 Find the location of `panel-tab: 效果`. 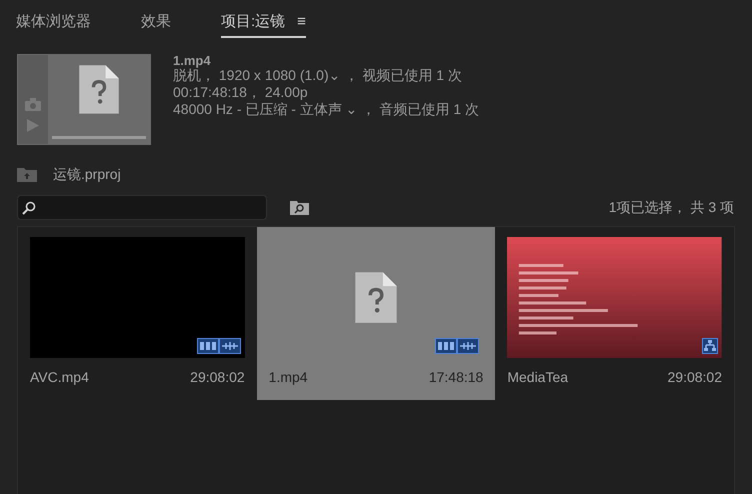

panel-tab: 效果 is located at coordinates (156, 21).